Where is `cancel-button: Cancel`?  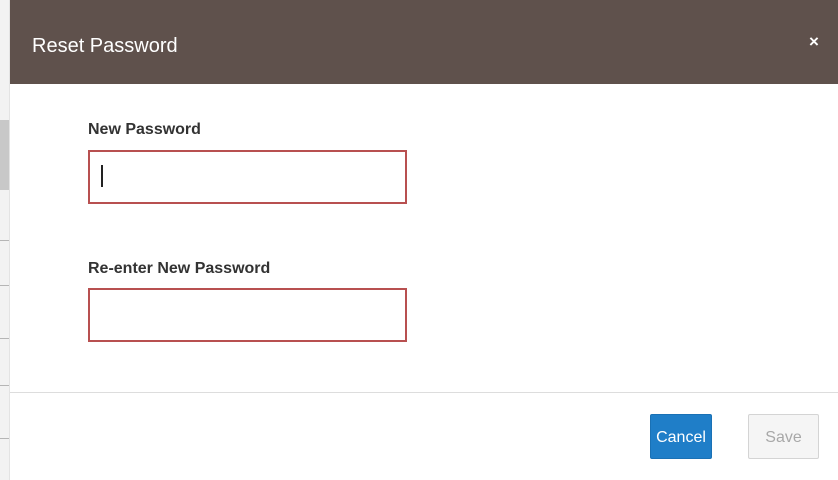
cancel-button: Cancel is located at coordinates (681, 436).